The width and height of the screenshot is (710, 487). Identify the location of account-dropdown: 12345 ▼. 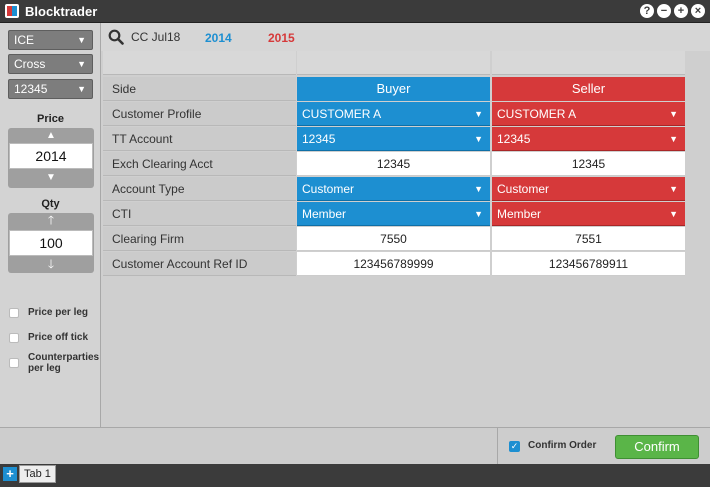
(50, 89).